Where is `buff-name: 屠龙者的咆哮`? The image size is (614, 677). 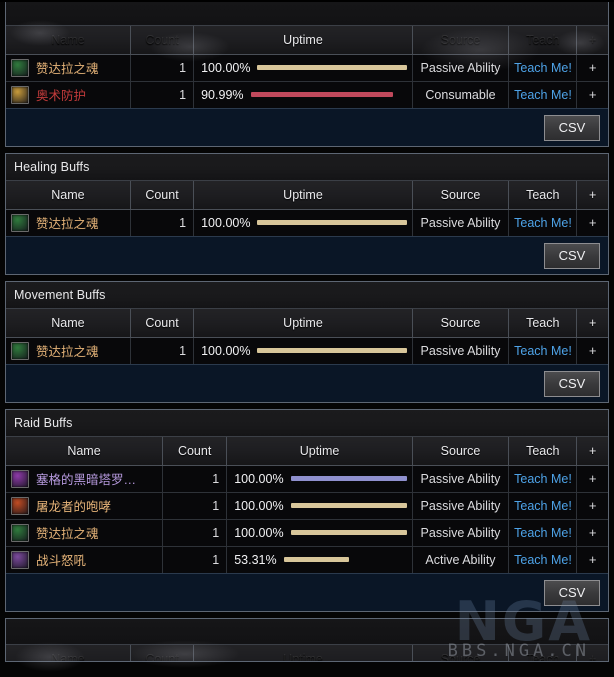
buff-name: 屠龙者的咆哮 is located at coordinates (74, 507).